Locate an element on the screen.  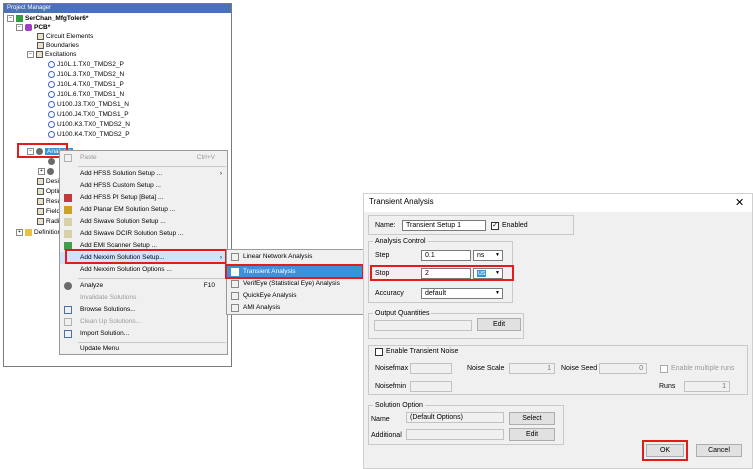
enable-transient-noise-checkbox is located at coordinates (379, 352).